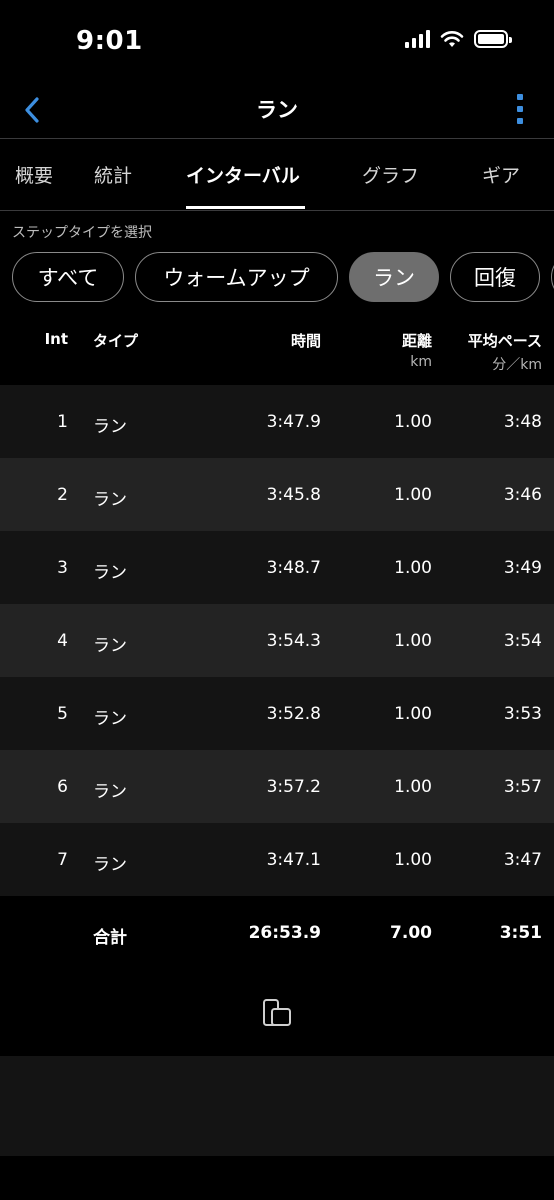 The width and height of the screenshot is (554, 1200). What do you see at coordinates (62, 568) in the screenshot?
I see `cell-int: 3` at bounding box center [62, 568].